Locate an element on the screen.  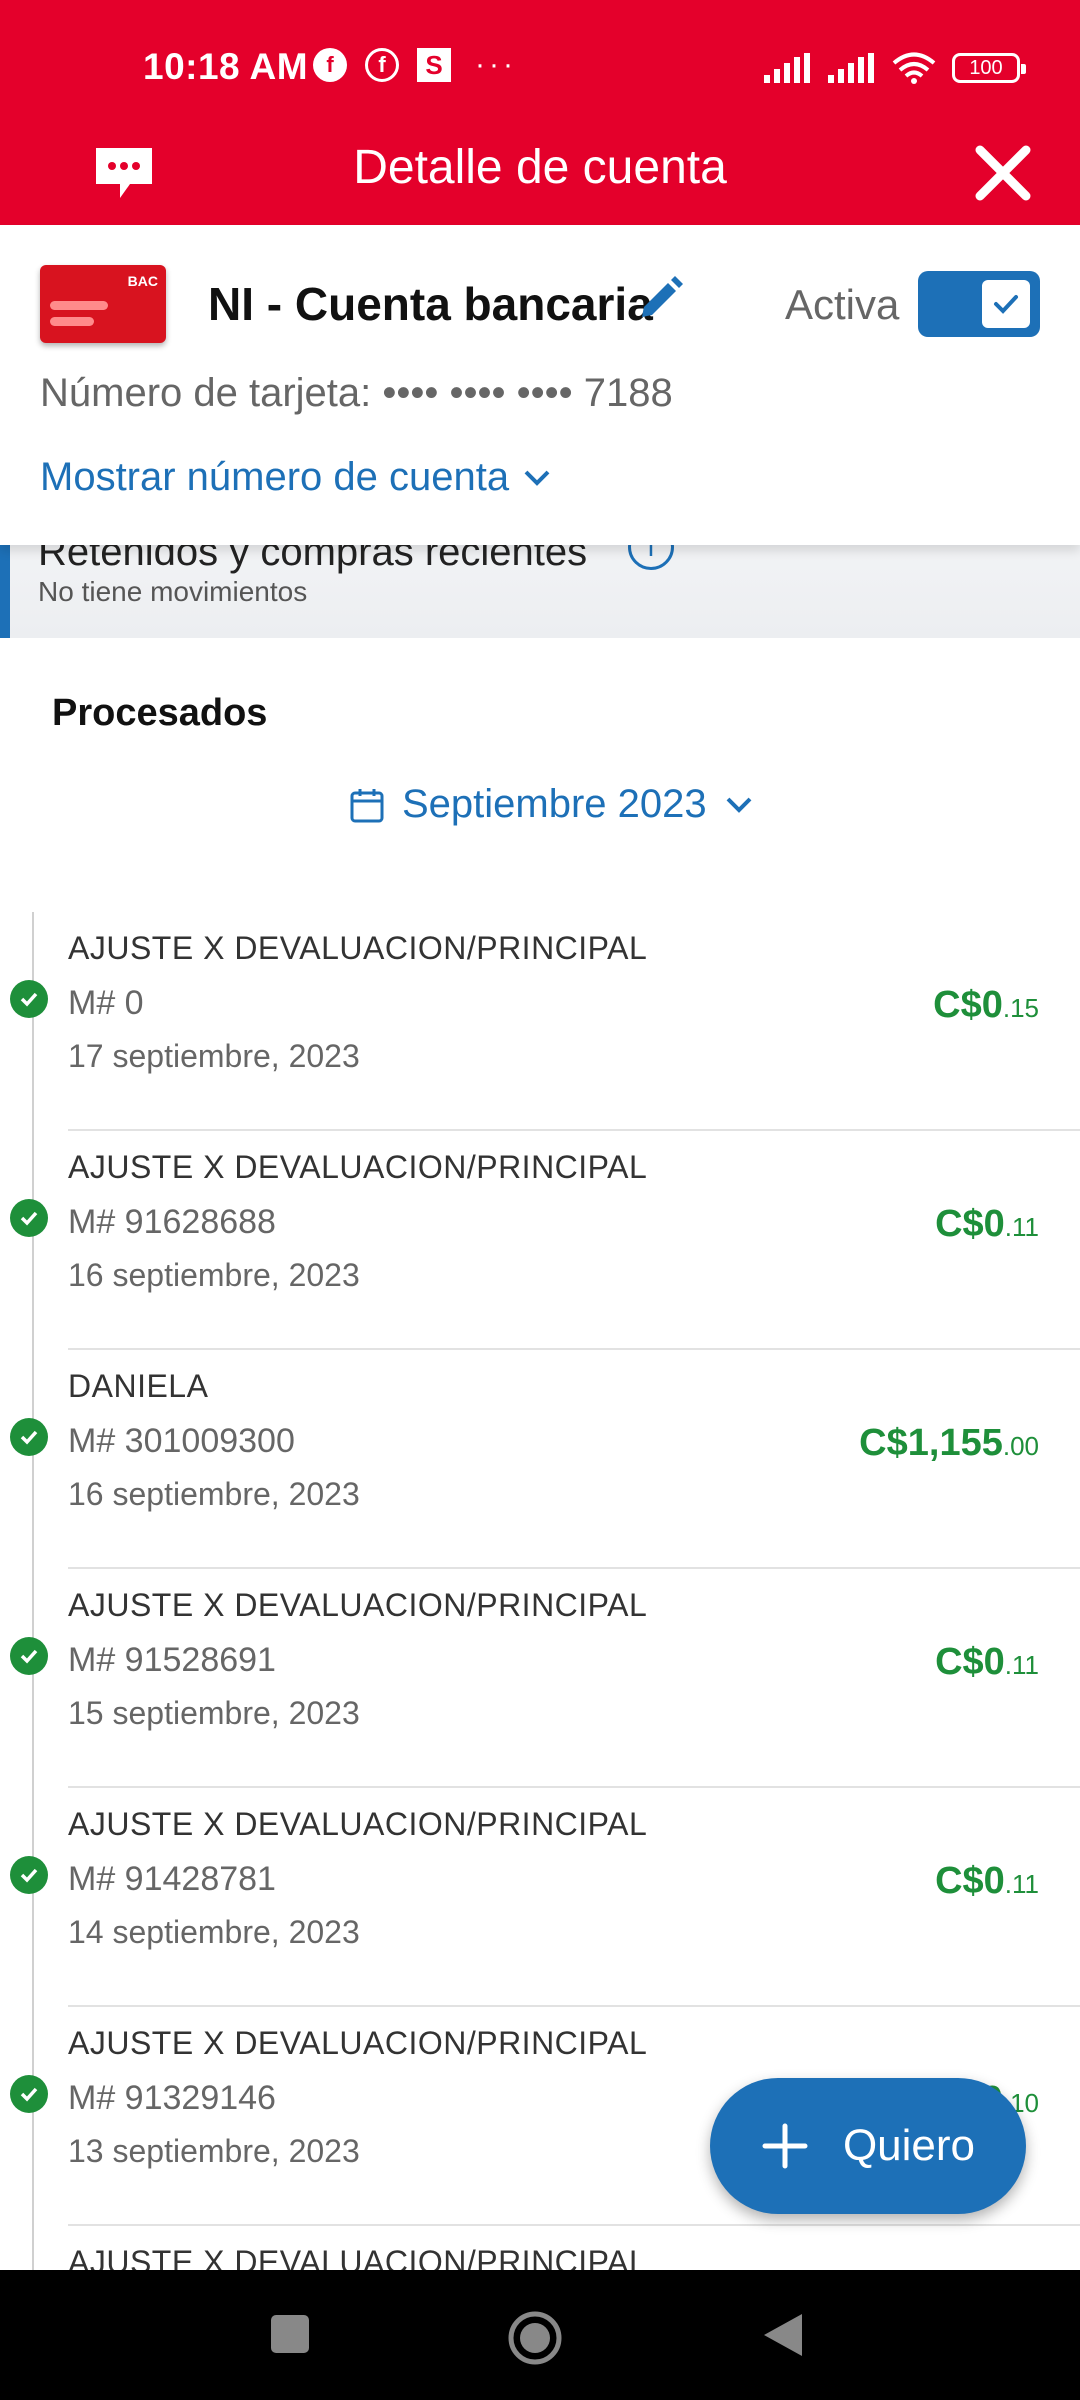
signal-2-icon is located at coordinates (851, 68).